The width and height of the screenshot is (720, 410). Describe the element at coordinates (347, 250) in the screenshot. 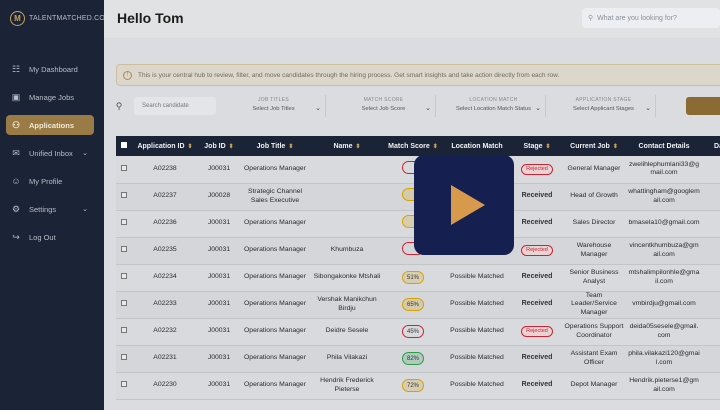

I see `candidate-name-cell: Khumbuza` at that location.